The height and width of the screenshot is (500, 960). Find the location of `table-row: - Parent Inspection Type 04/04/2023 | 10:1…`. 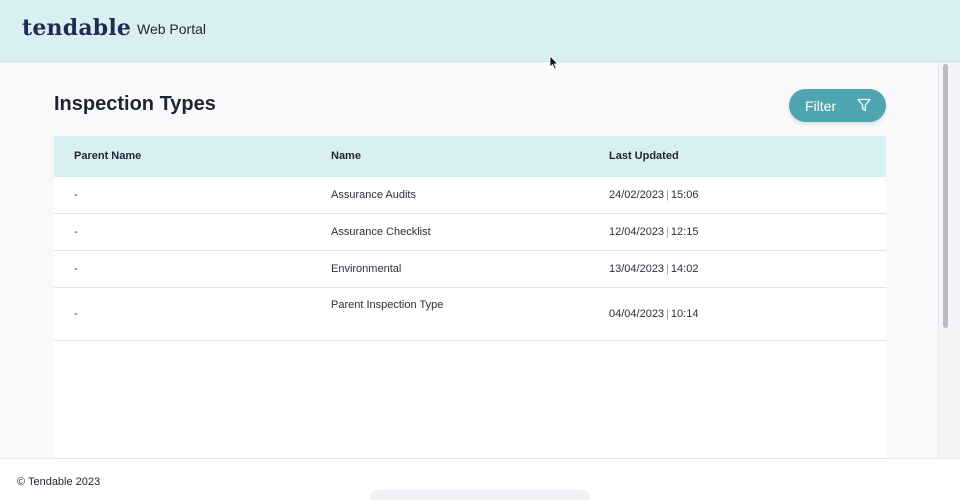

table-row: - Parent Inspection Type 04/04/2023 | 10:1… is located at coordinates (470, 314).